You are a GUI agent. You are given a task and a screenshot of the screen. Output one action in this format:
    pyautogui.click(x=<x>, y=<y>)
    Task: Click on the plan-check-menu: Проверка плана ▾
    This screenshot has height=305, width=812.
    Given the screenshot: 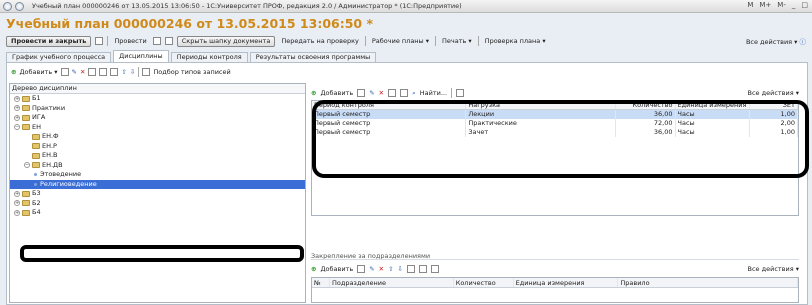 What is the action you would take?
    pyautogui.click(x=515, y=41)
    